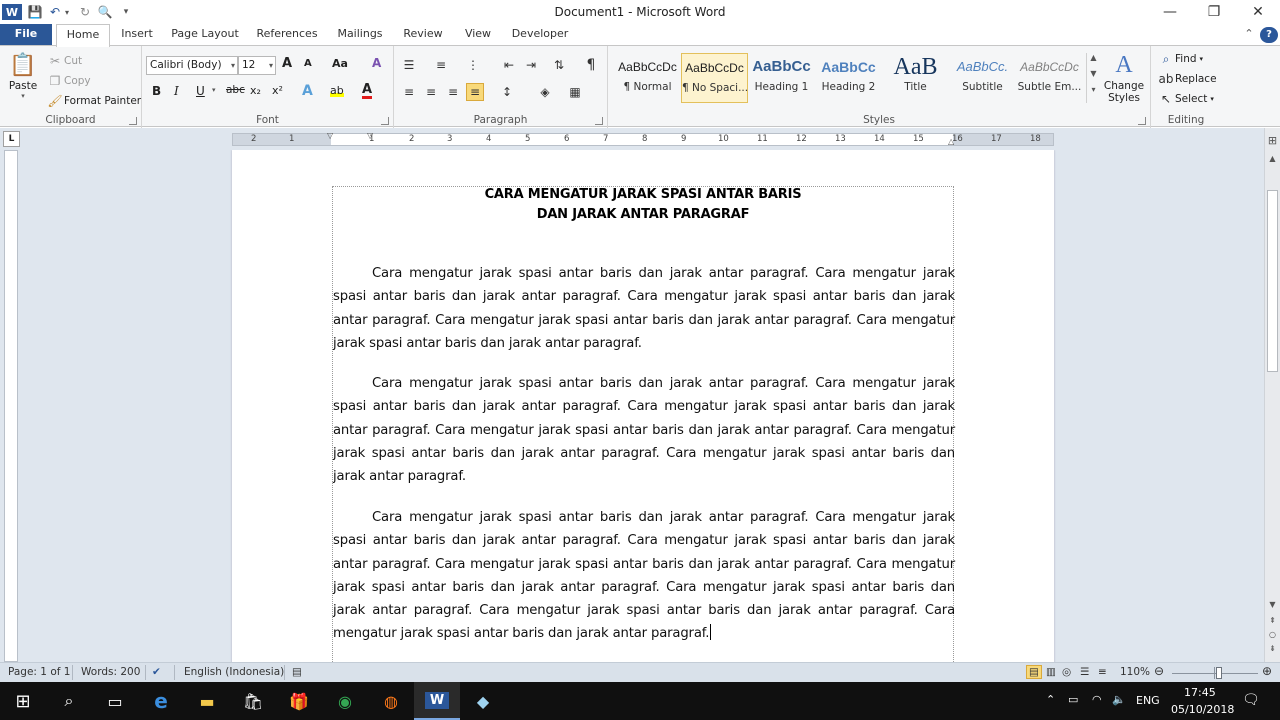  I want to click on vertical-scrollbar: ⊞ ▲ ▼ ⇞ ○ ⇟, so click(1272, 395).